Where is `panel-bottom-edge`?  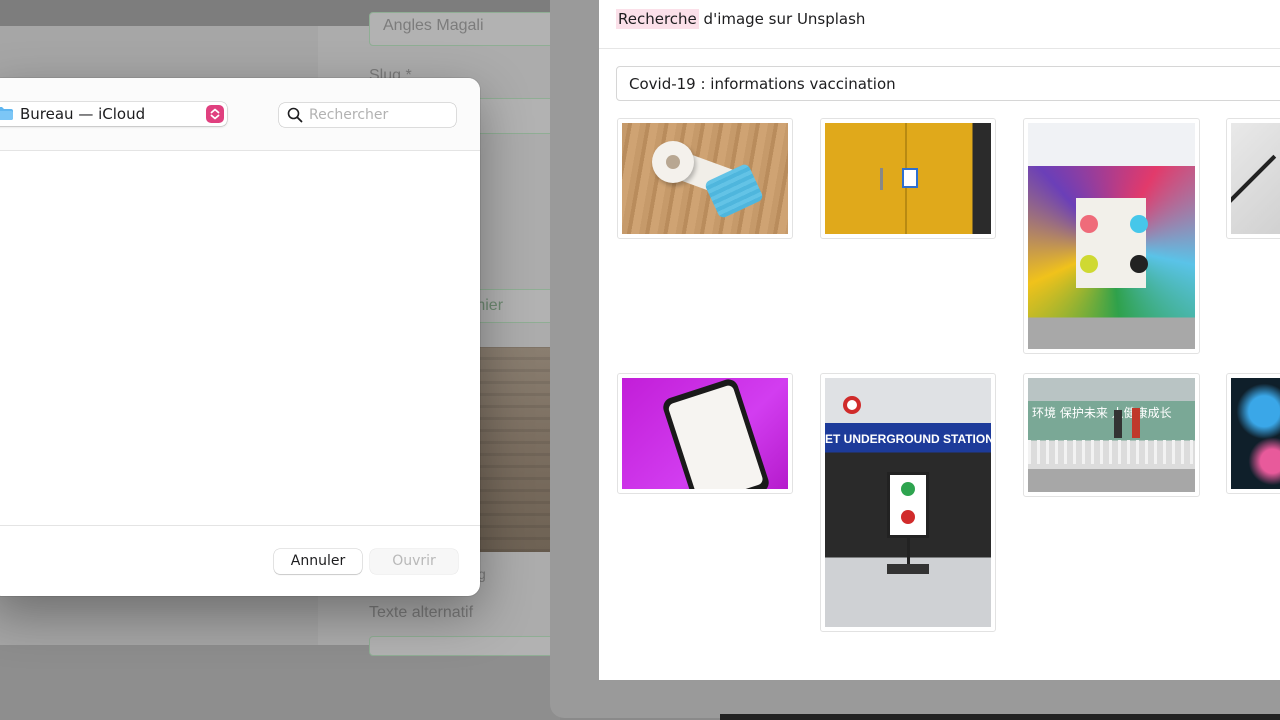
panel-bottom-edge is located at coordinates (1000, 717).